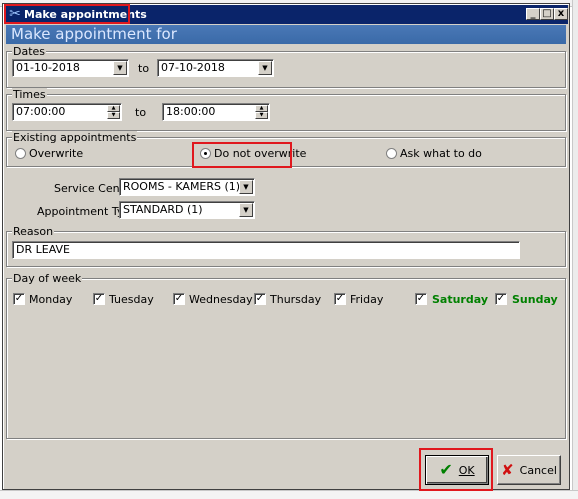 The height and width of the screenshot is (499, 578). I want to click on x-icon: ✘, so click(507, 469).